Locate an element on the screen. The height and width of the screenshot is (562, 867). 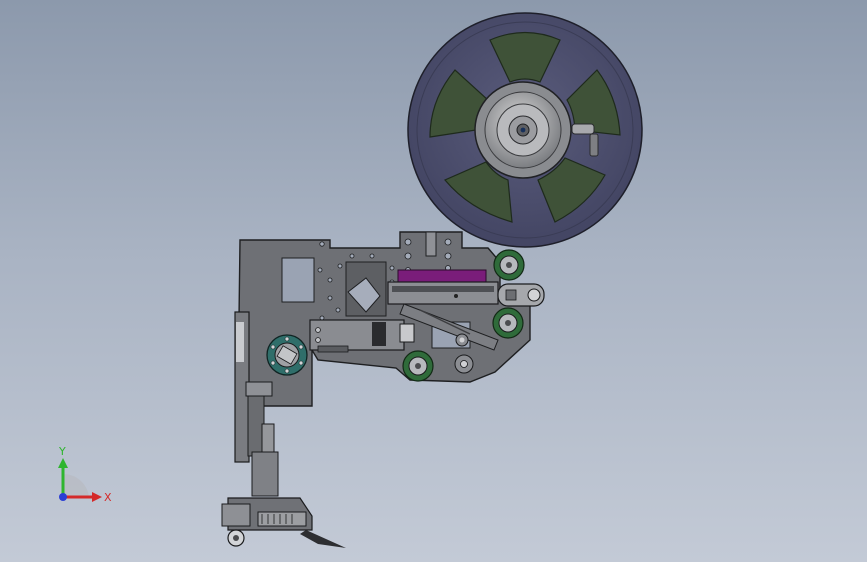
bracket-block is located at coordinates (379, 334).